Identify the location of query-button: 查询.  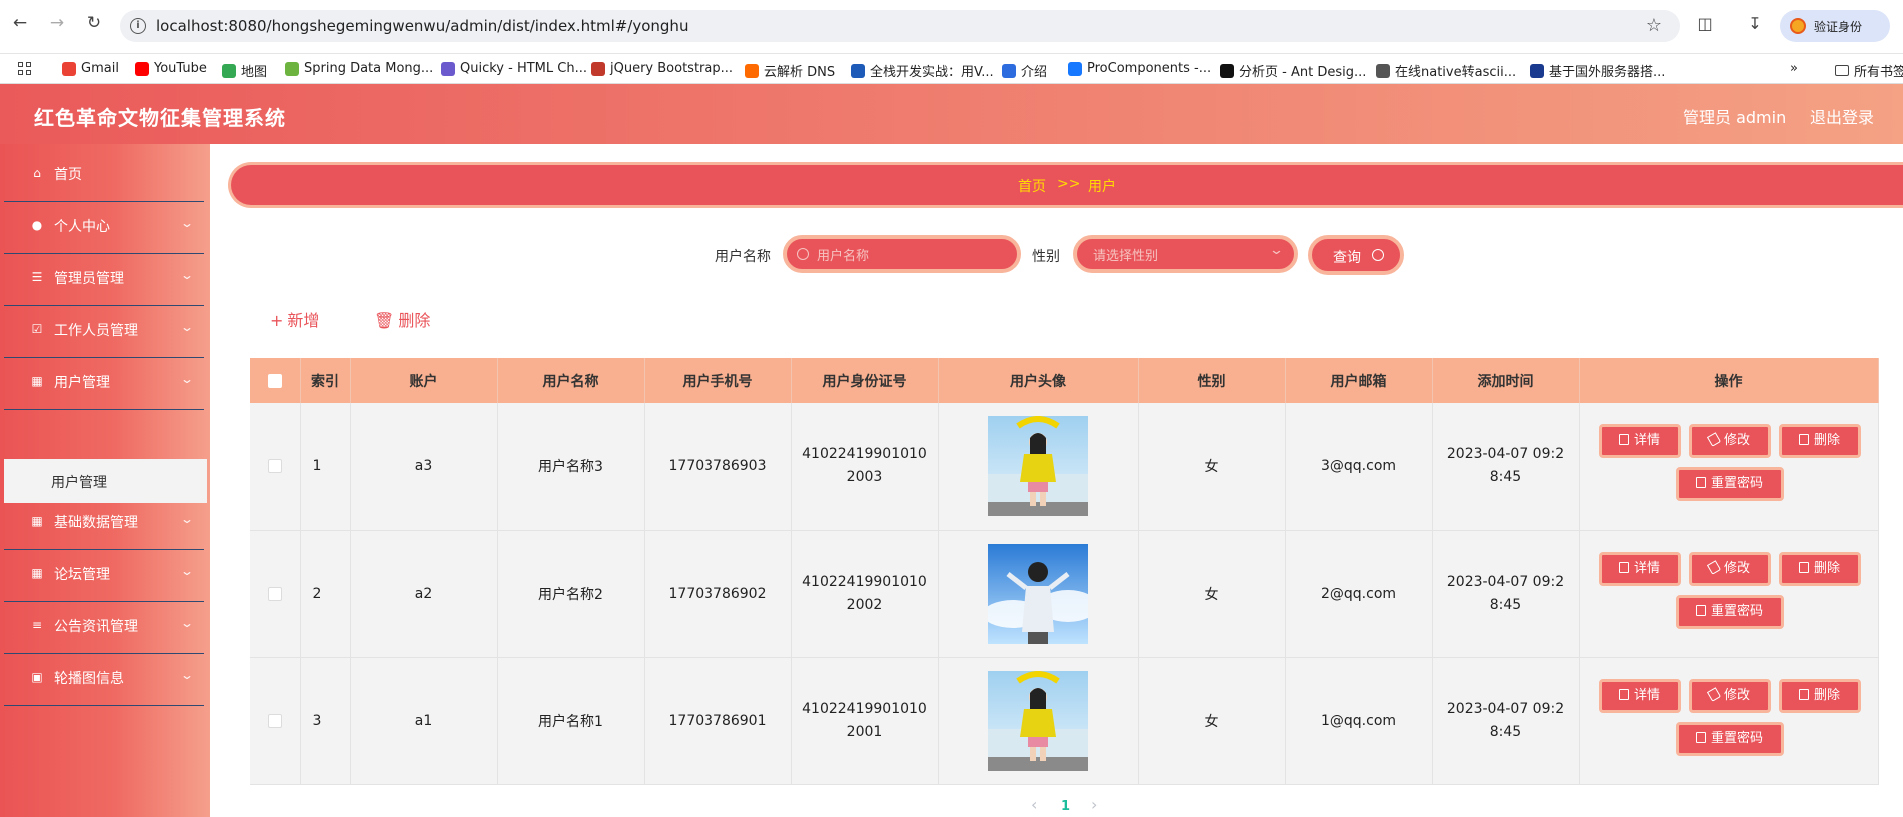
(1356, 255).